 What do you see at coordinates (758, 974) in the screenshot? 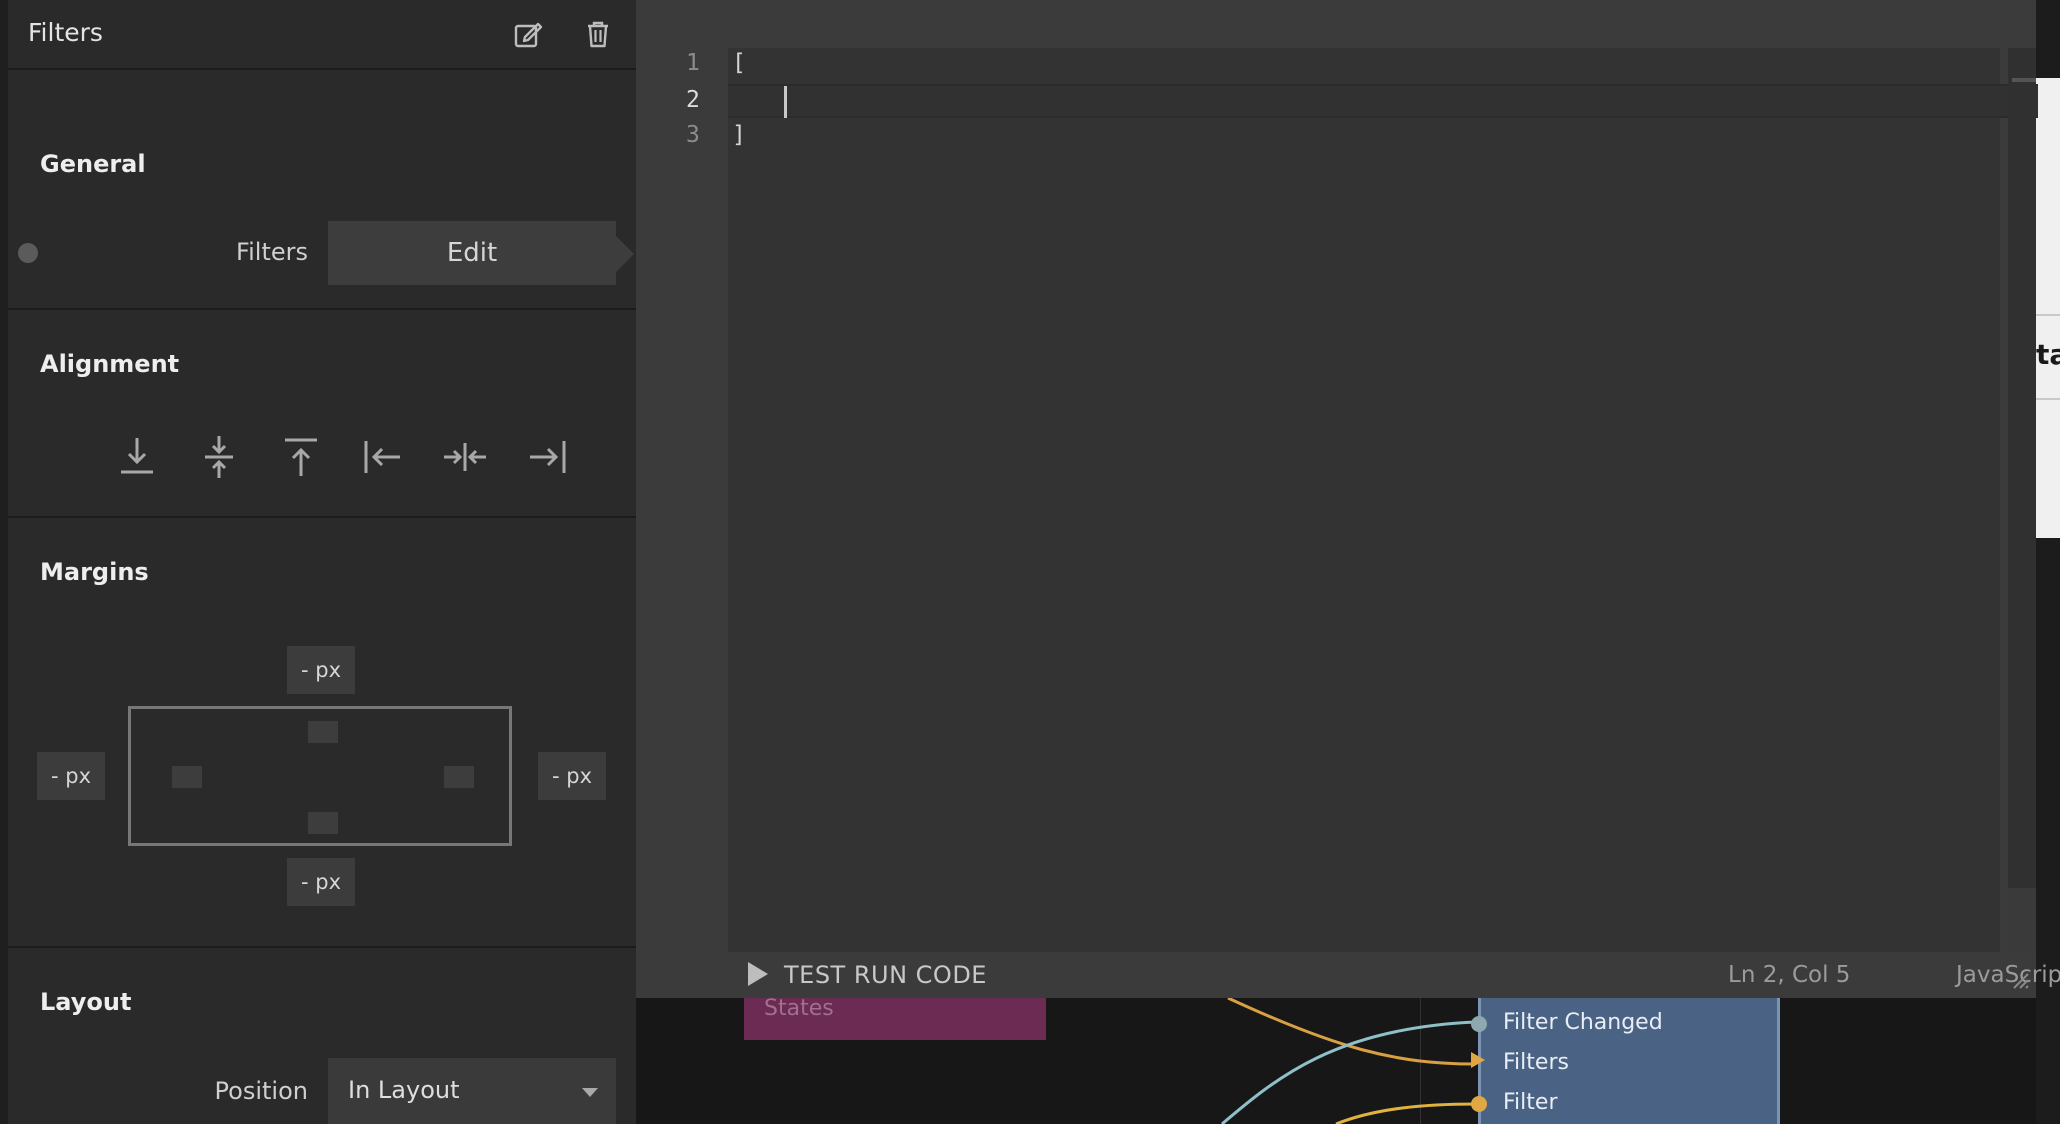
I see `play-icon` at bounding box center [758, 974].